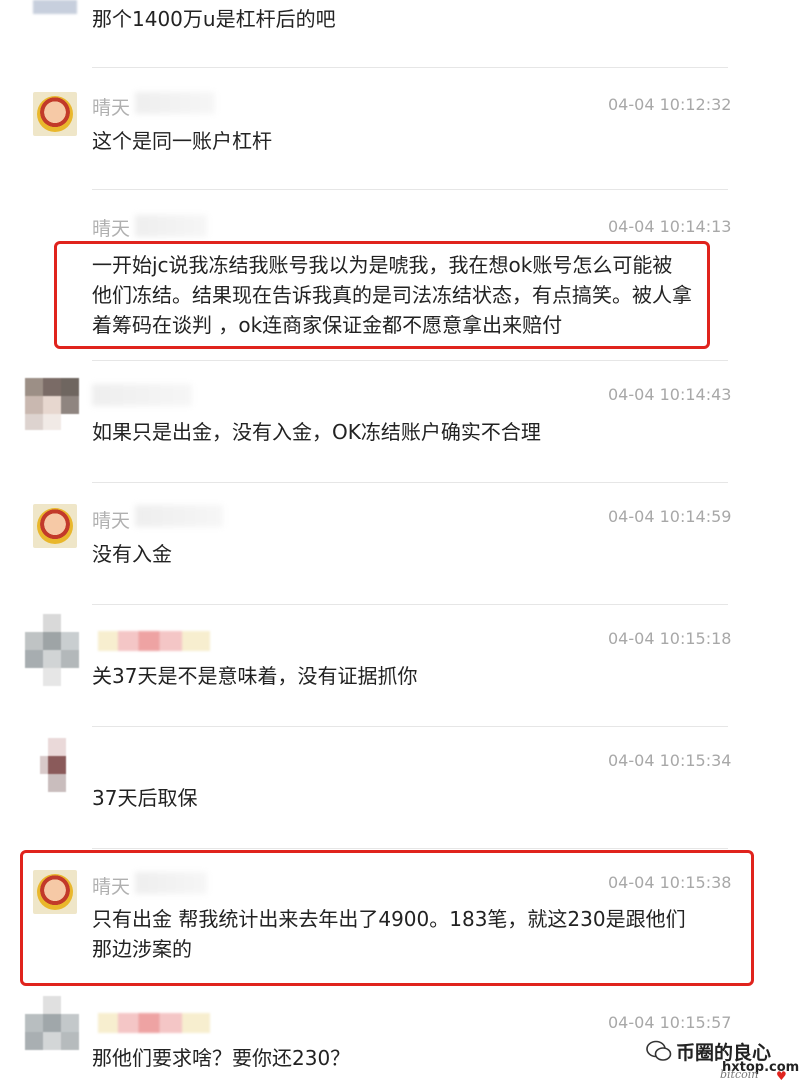 The image size is (801, 1083). Describe the element at coordinates (670, 760) in the screenshot. I see `timestamp: 04-04 10:15:34` at that location.